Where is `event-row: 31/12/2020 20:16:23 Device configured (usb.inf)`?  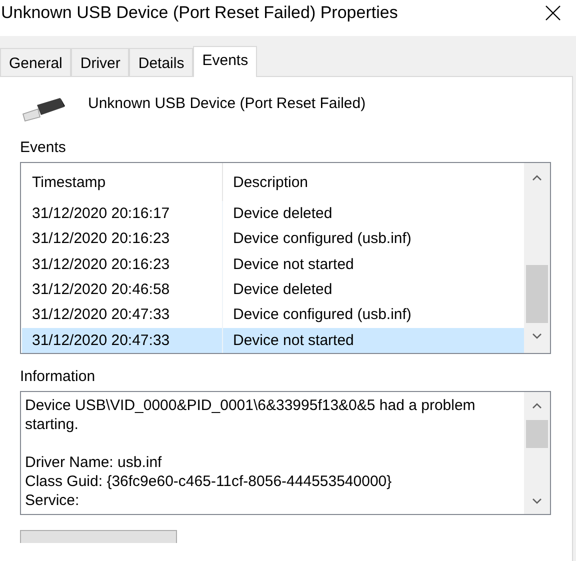 event-row: 31/12/2020 20:16:23 Device configured (usb.inf) is located at coordinates (273, 239).